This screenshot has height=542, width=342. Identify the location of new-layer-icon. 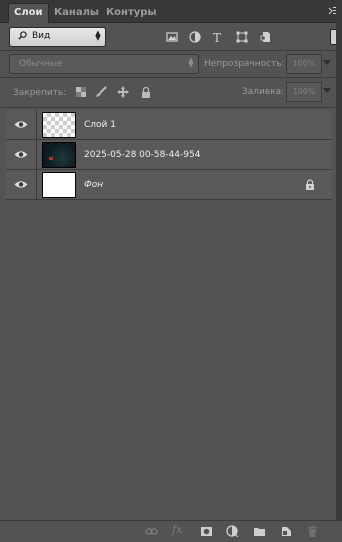
(286, 531).